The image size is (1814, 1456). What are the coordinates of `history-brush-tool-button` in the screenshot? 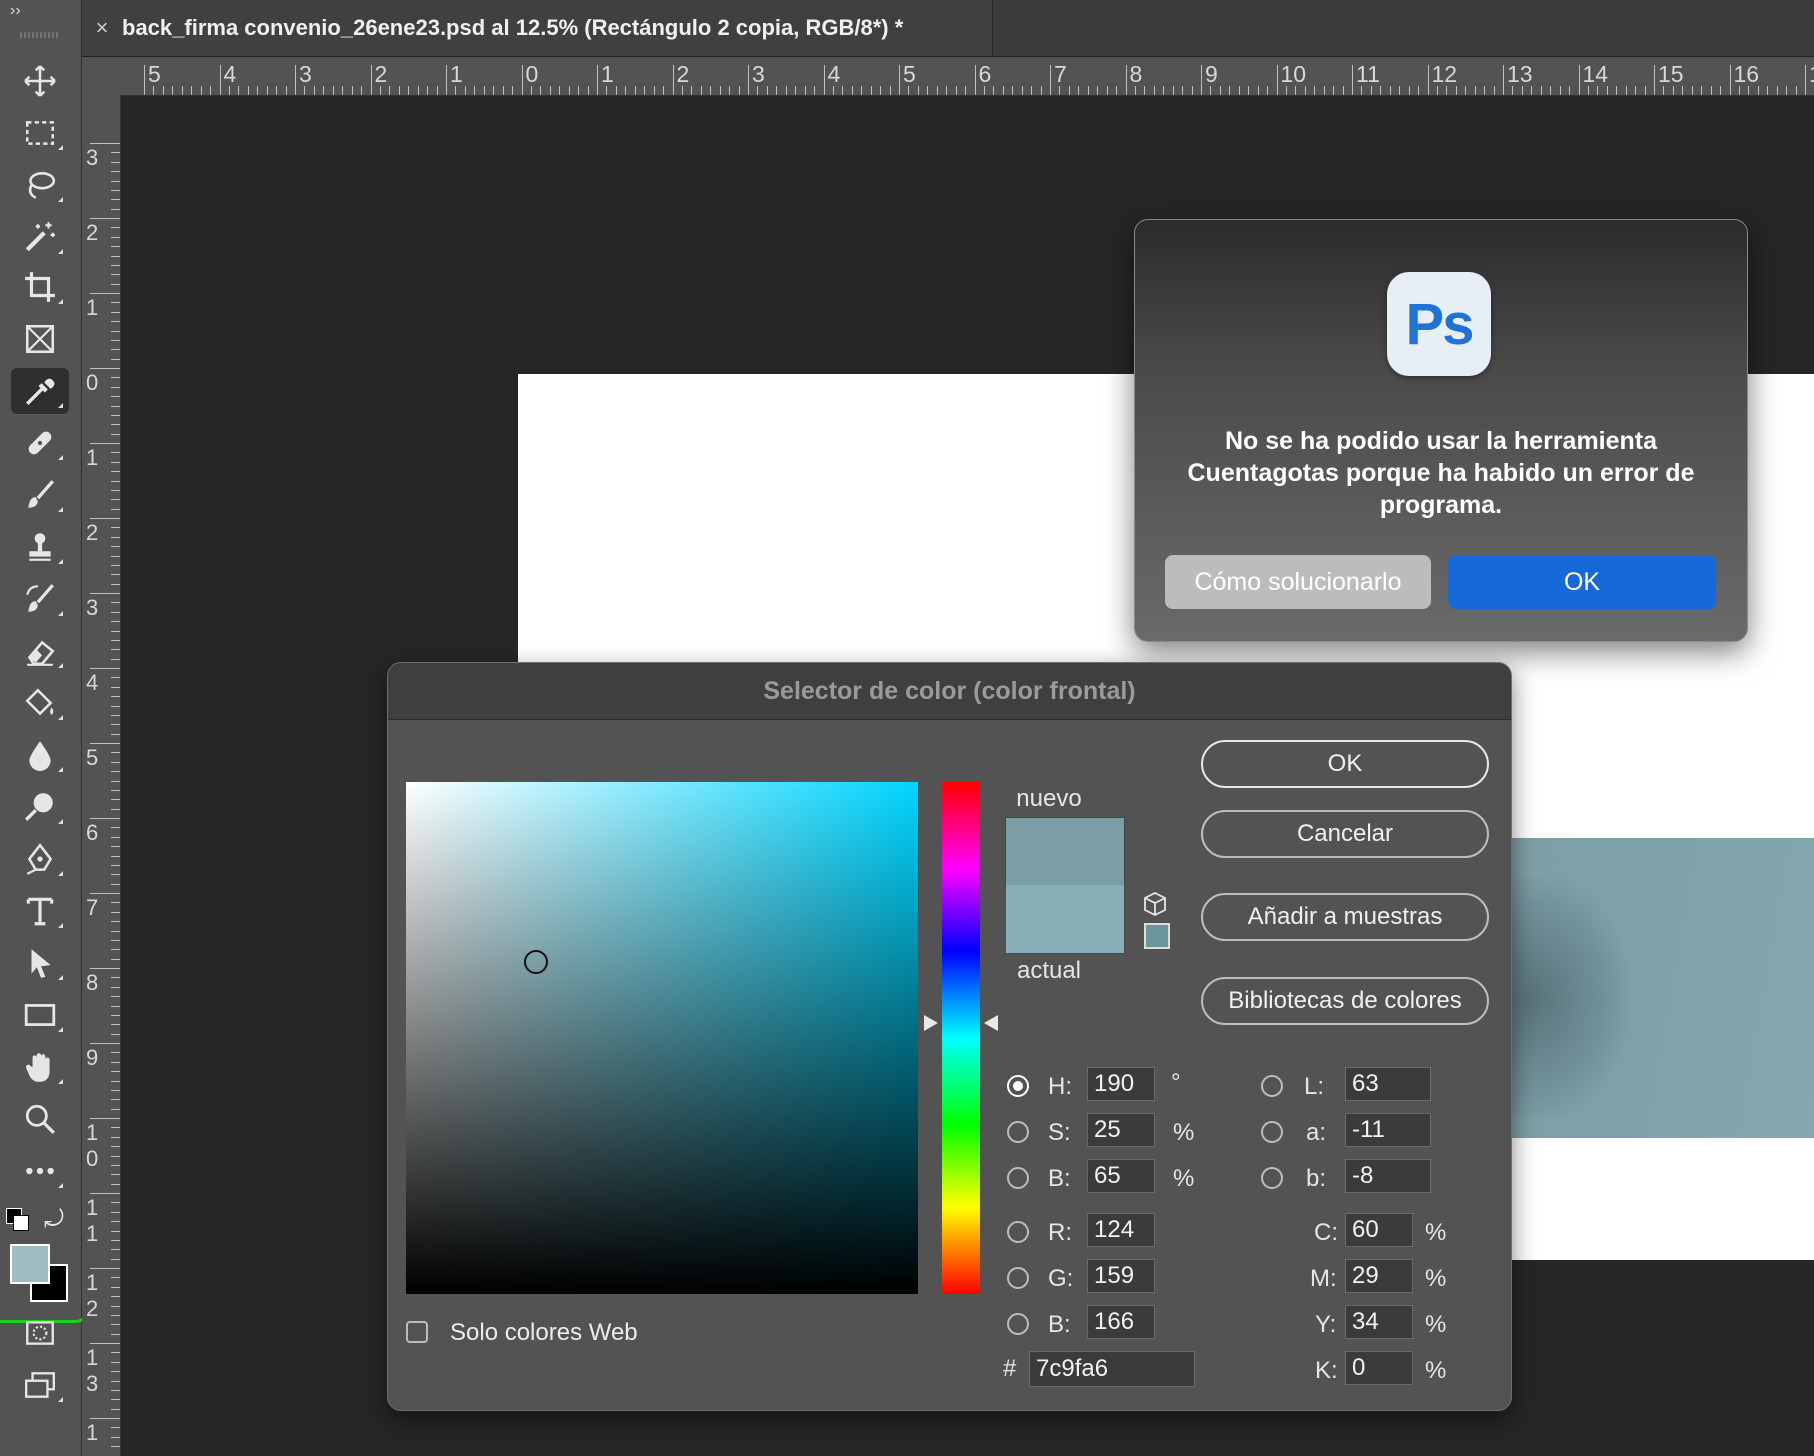 It's located at (40, 599).